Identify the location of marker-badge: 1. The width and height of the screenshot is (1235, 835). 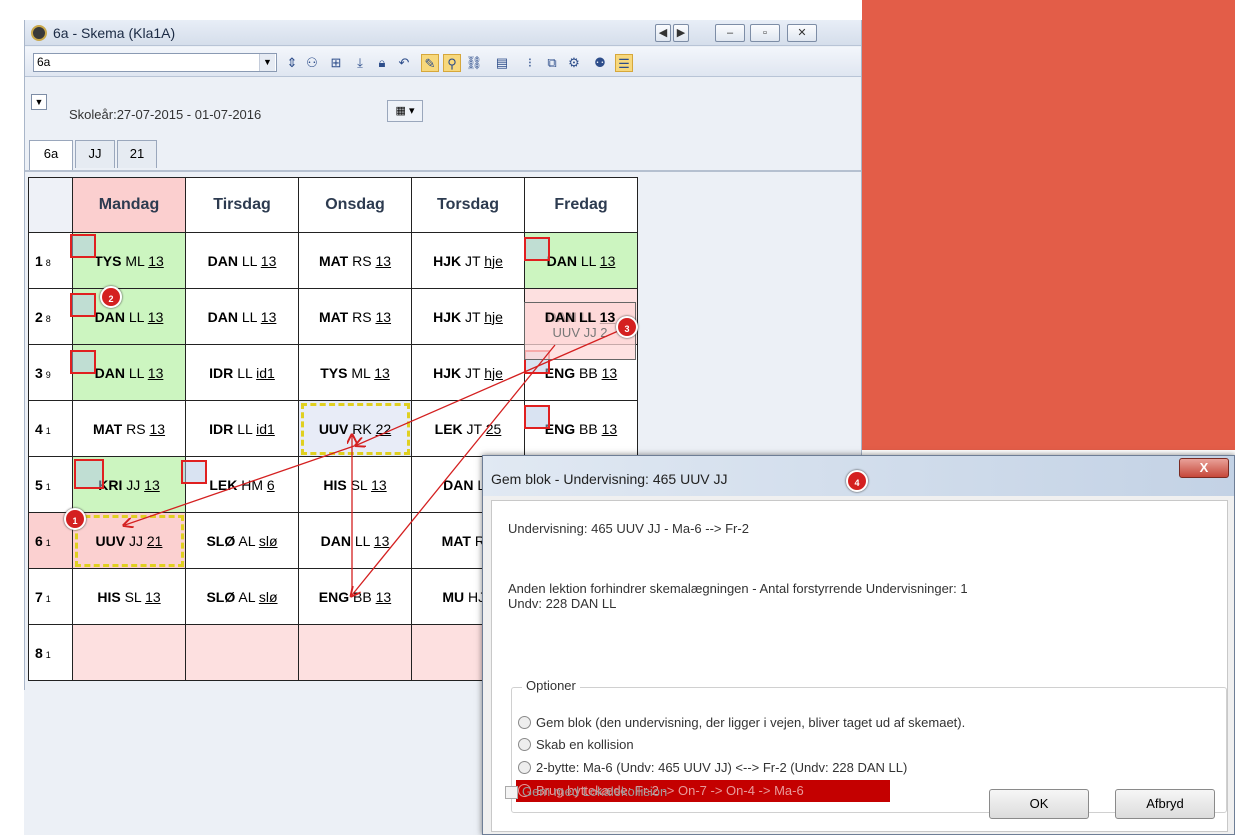
(75, 519).